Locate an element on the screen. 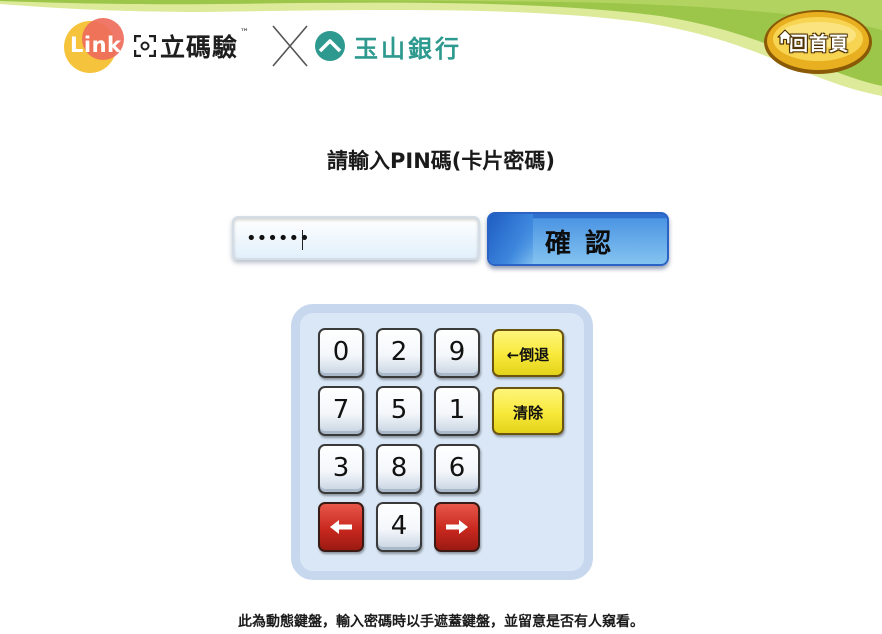 This screenshot has height=634, width=882. cross-separator-icon is located at coordinates (290, 46).